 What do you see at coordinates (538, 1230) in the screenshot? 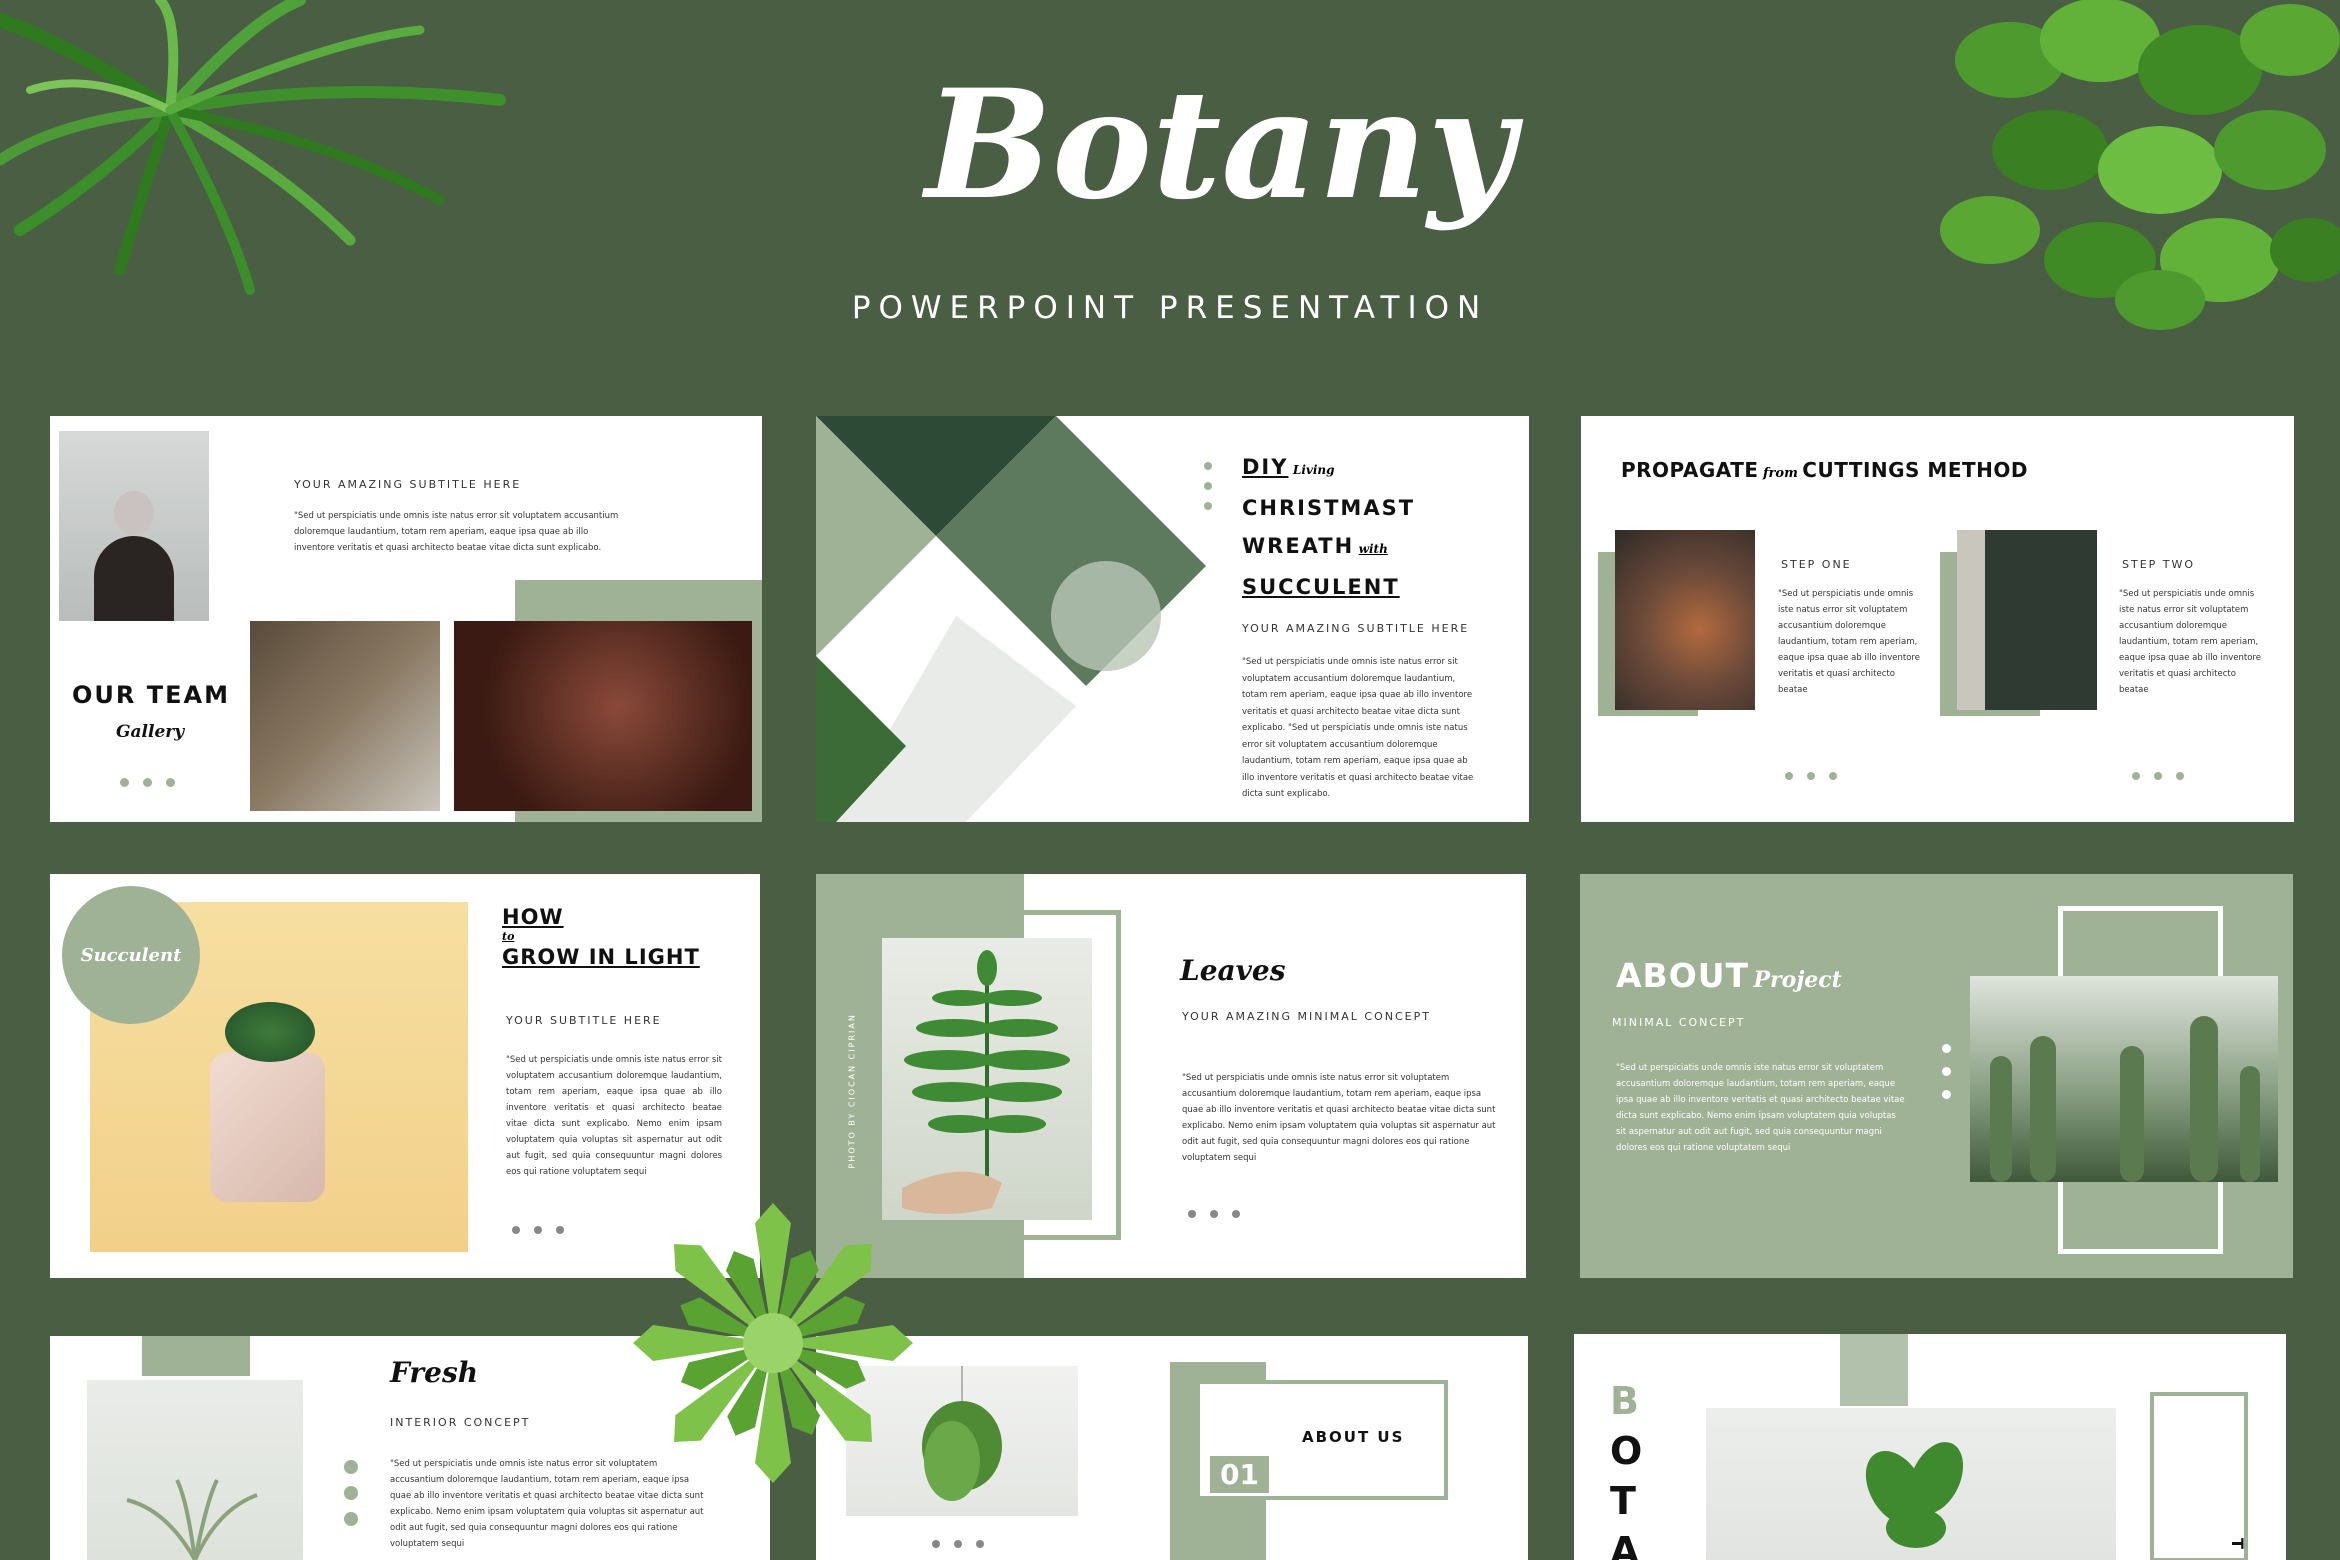
I see `light-dots` at bounding box center [538, 1230].